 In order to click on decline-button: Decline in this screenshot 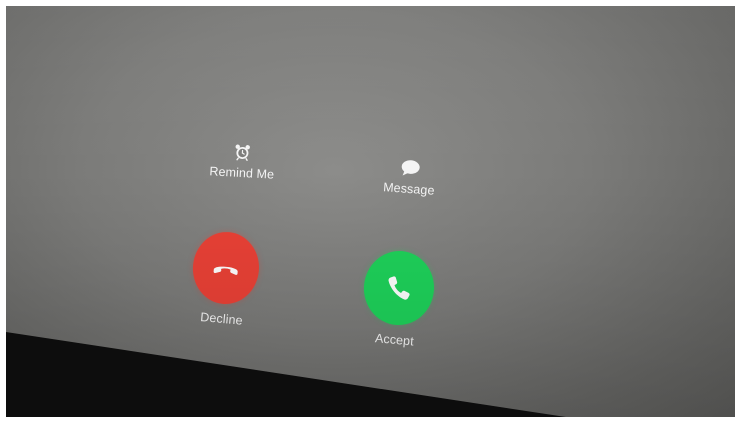, I will do `click(225, 278)`.